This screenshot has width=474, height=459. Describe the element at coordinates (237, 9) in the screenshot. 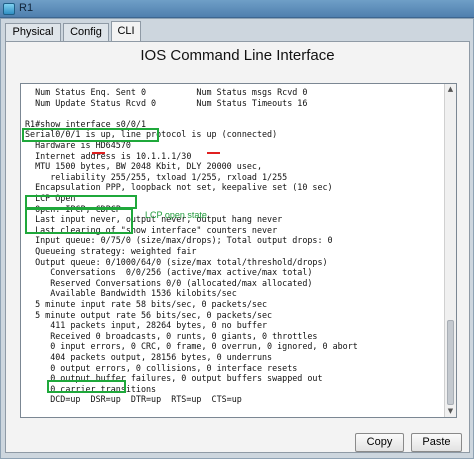

I see `title-bar: R1` at that location.